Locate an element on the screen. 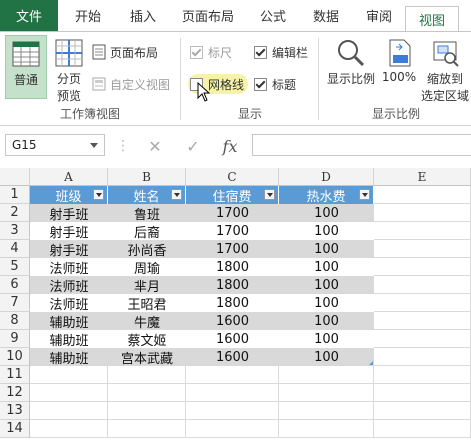 This screenshot has width=471, height=440. row-header: 9 is located at coordinates (15, 339).